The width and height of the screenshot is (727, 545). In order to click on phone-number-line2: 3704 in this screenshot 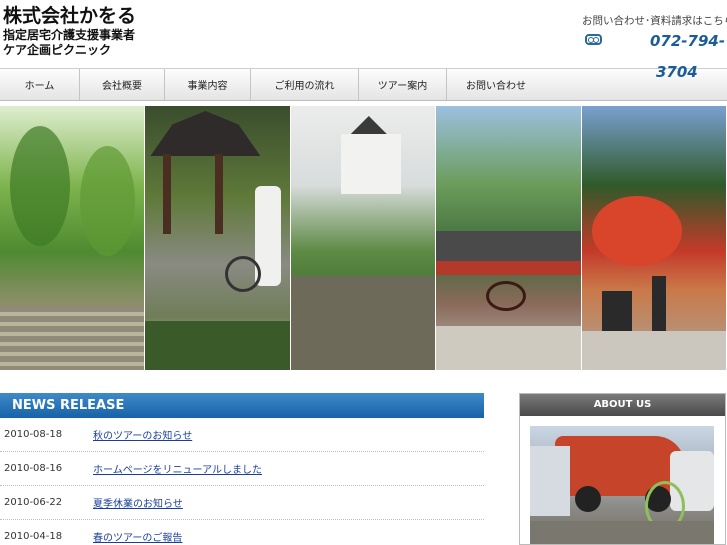, I will do `click(677, 72)`.